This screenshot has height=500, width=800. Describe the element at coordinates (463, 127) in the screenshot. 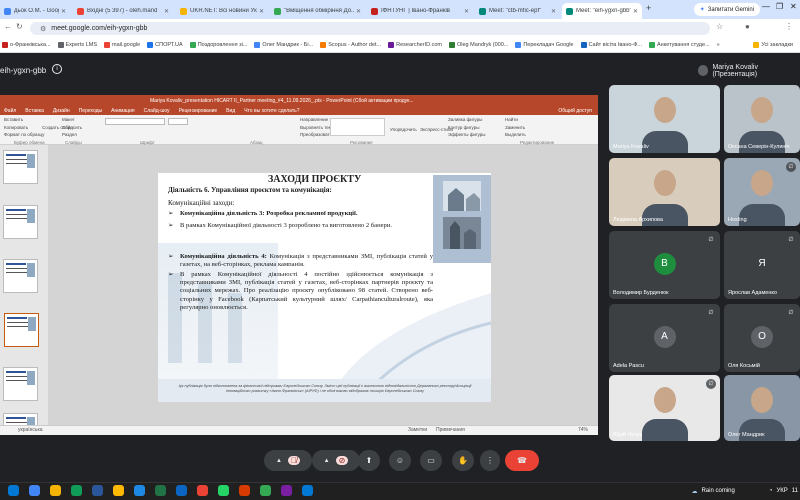

I see `ribbon-command: Контур фигуры` at that location.